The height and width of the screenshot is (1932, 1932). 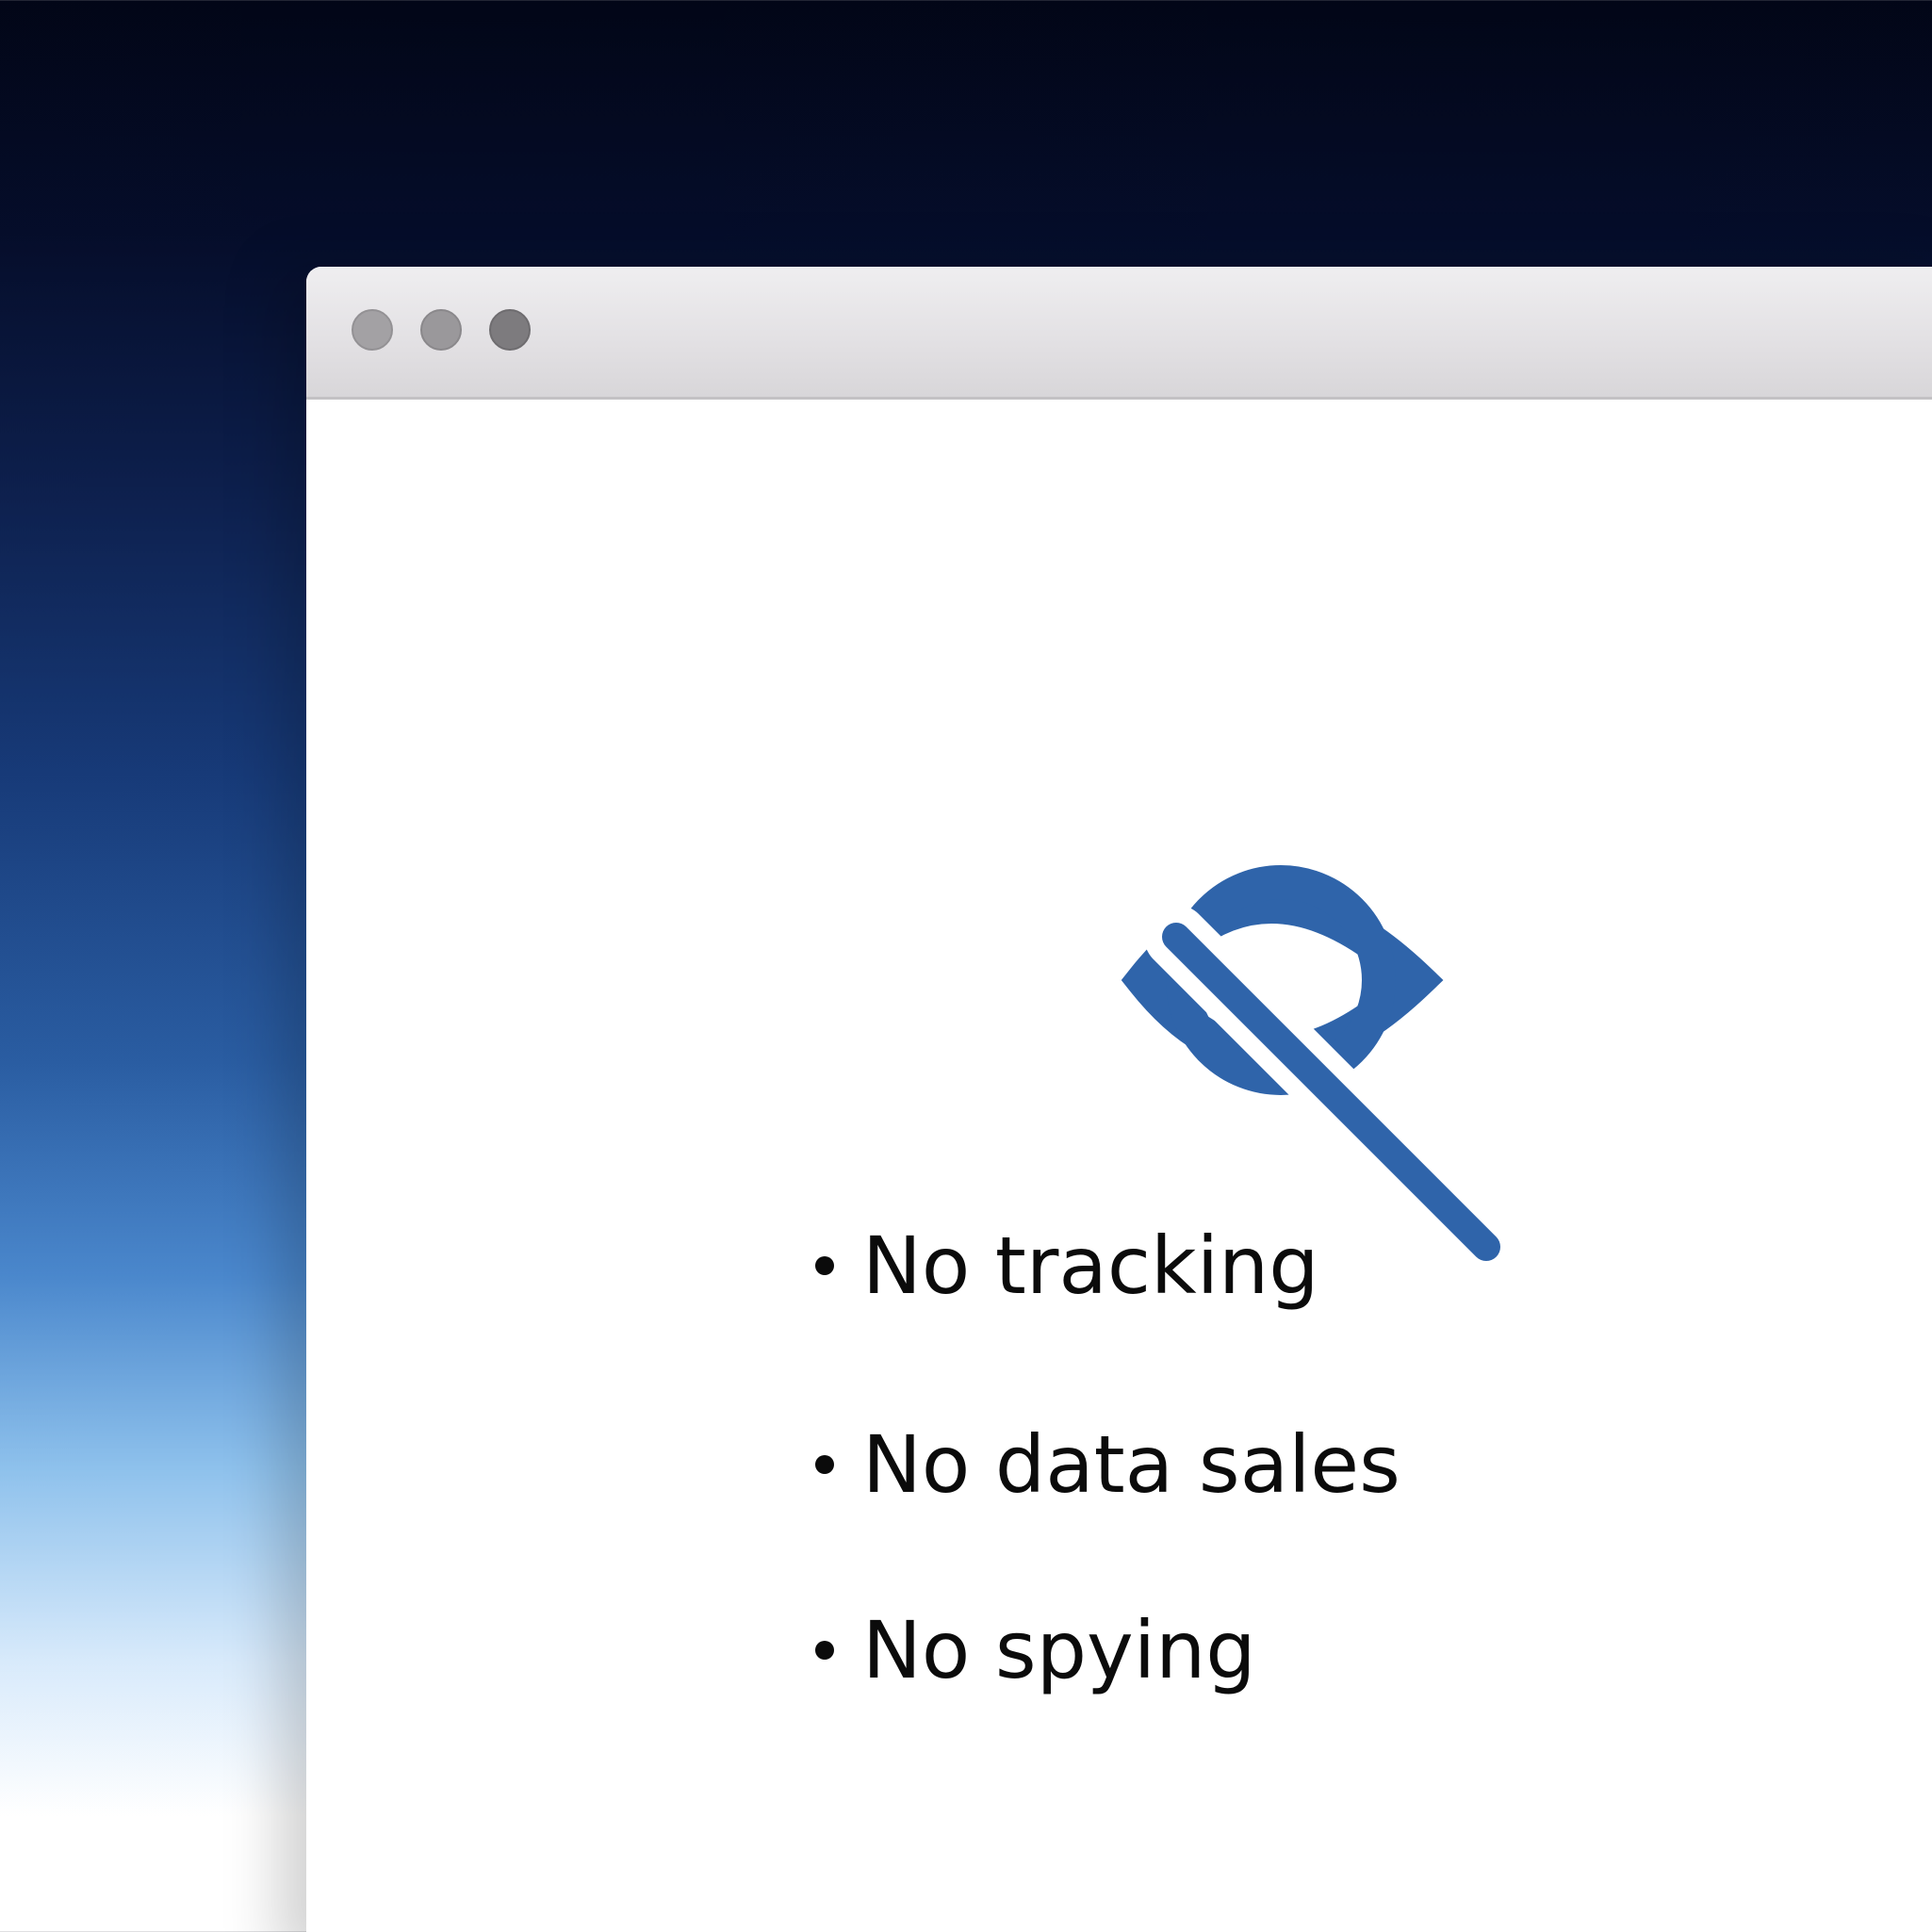 I want to click on feature-text: No tracking, so click(x=1090, y=1266).